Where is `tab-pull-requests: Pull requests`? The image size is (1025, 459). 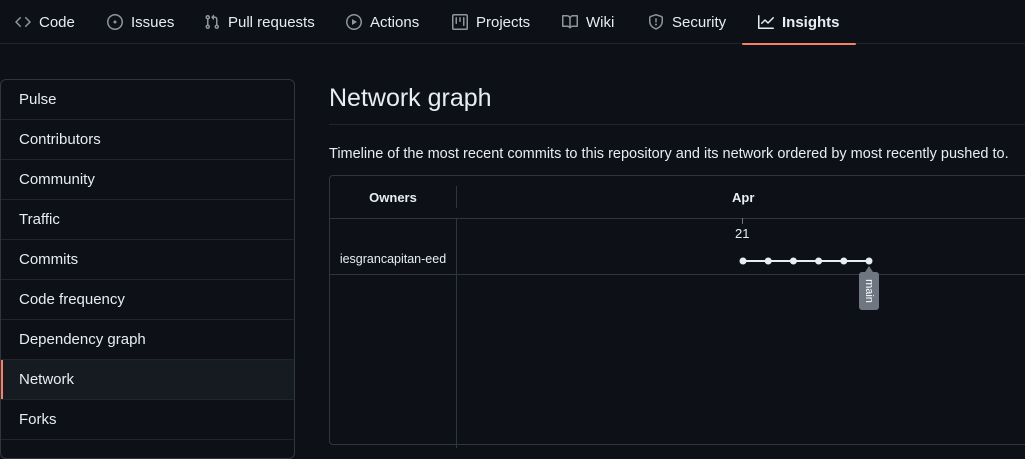 tab-pull-requests: Pull requests is located at coordinates (259, 22).